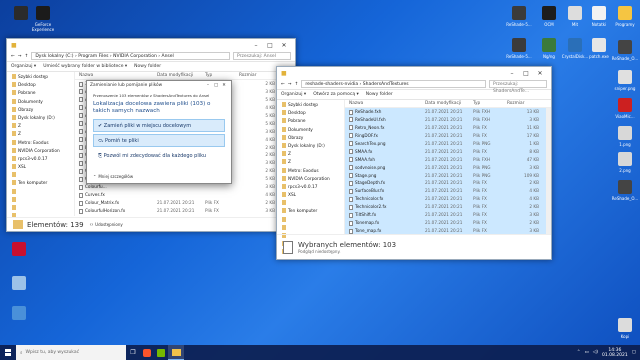  What do you see at coordinates (159, 125) in the screenshot?
I see `dialog-option: ✔ Zamień pliki w miejscu docelowym` at bounding box center [159, 125].